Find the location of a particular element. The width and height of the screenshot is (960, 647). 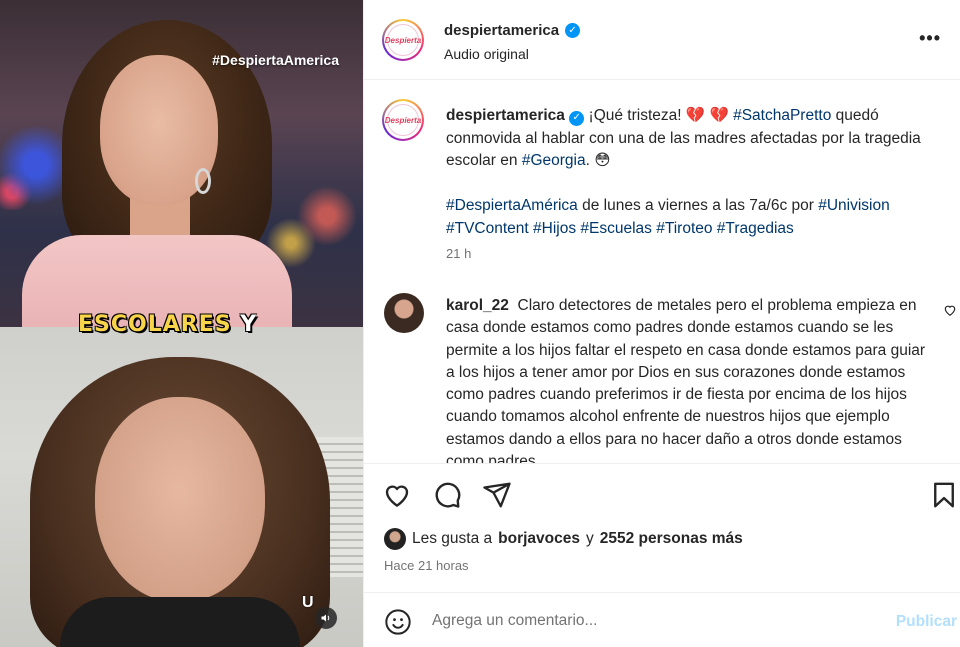

likes-prefix: Les gusta a is located at coordinates (452, 538).